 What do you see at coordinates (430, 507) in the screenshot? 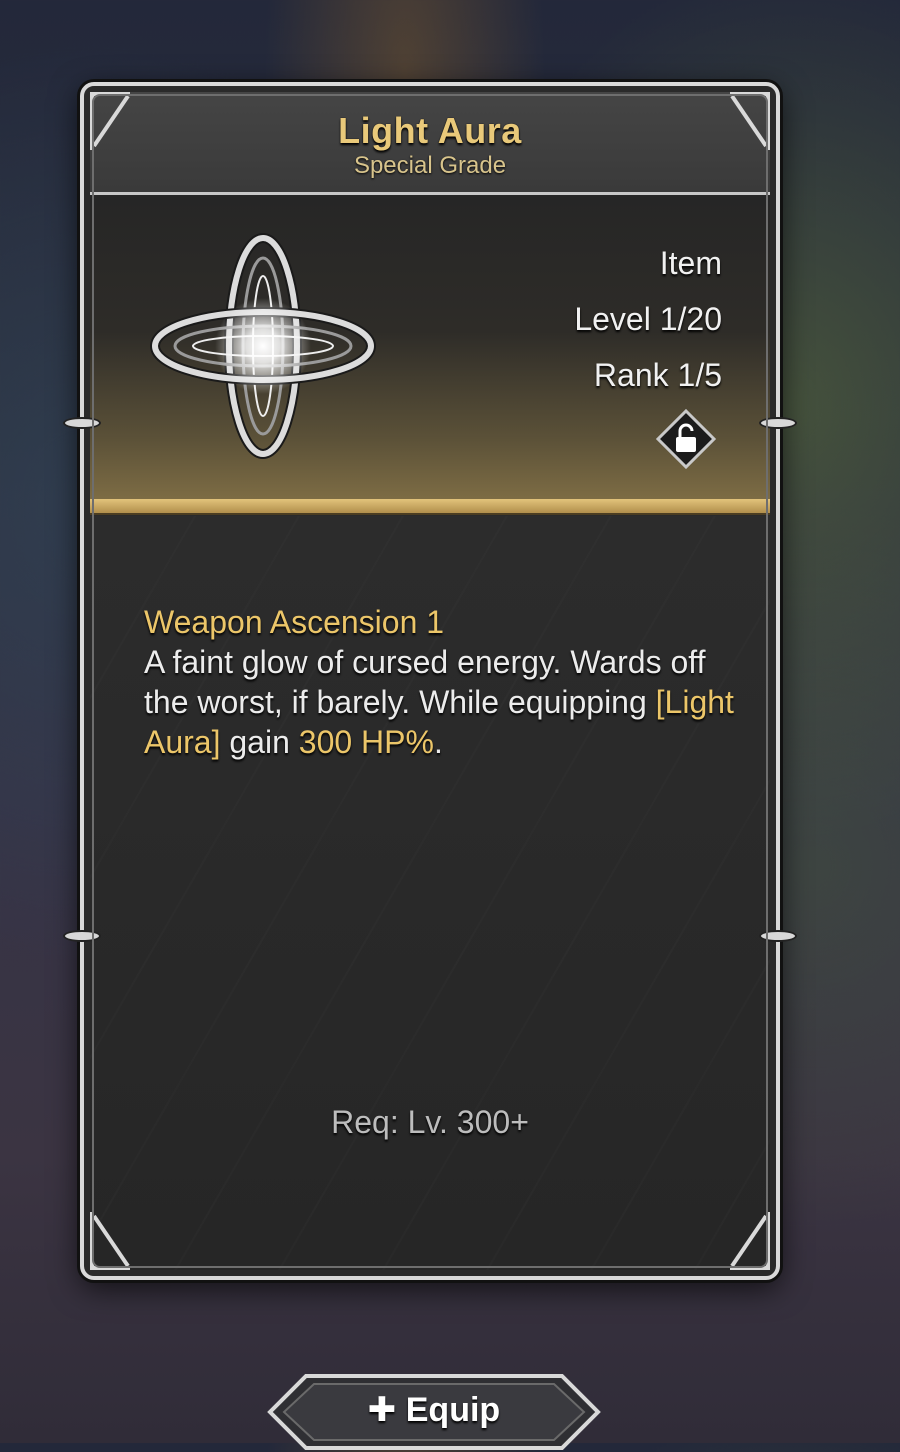
I see `divider-gold-bar` at bounding box center [430, 507].